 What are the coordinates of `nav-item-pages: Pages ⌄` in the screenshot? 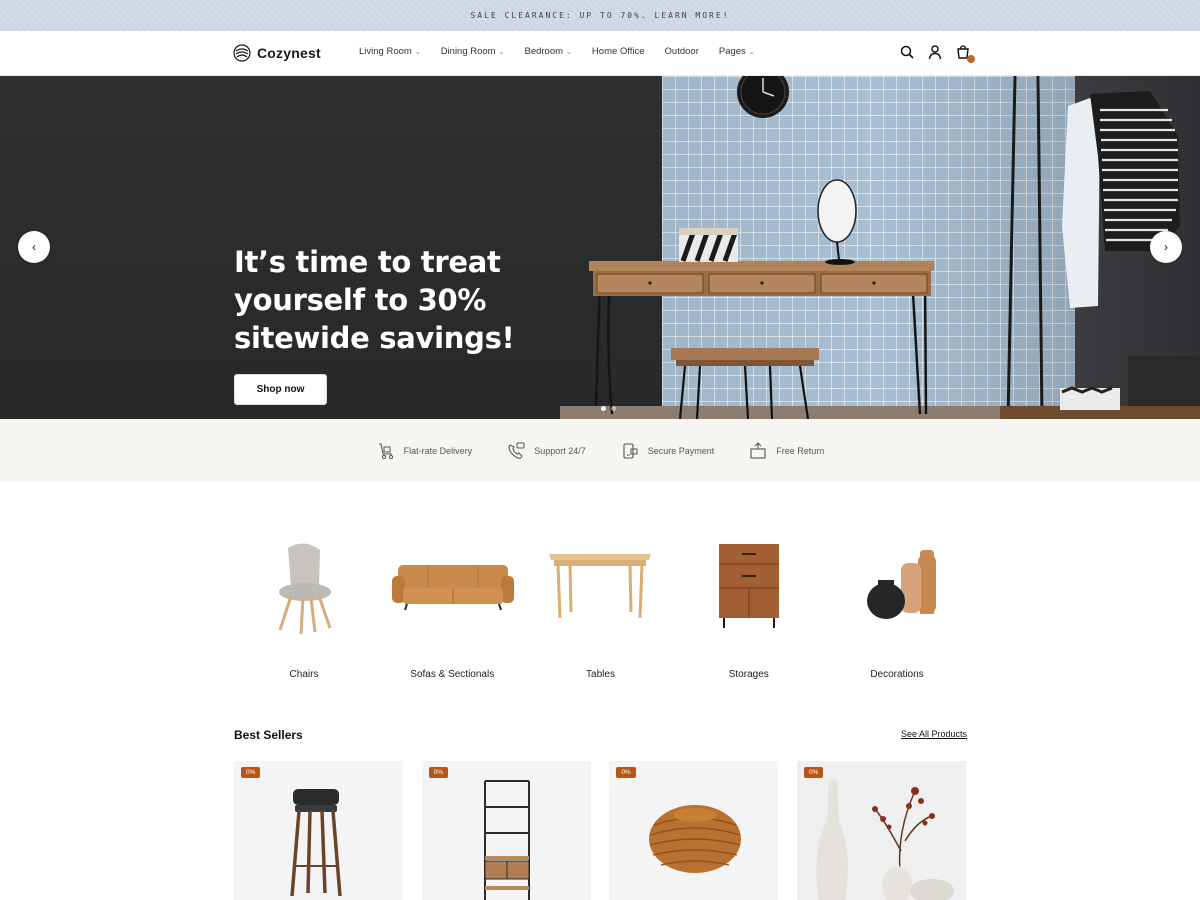 It's located at (737, 51).